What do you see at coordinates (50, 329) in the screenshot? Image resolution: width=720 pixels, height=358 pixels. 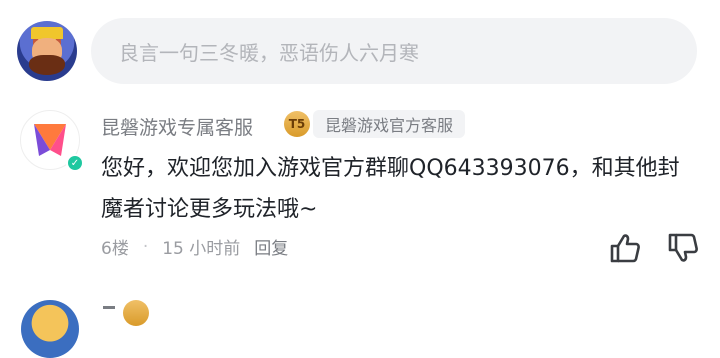 I see `next-comment-avatar` at bounding box center [50, 329].